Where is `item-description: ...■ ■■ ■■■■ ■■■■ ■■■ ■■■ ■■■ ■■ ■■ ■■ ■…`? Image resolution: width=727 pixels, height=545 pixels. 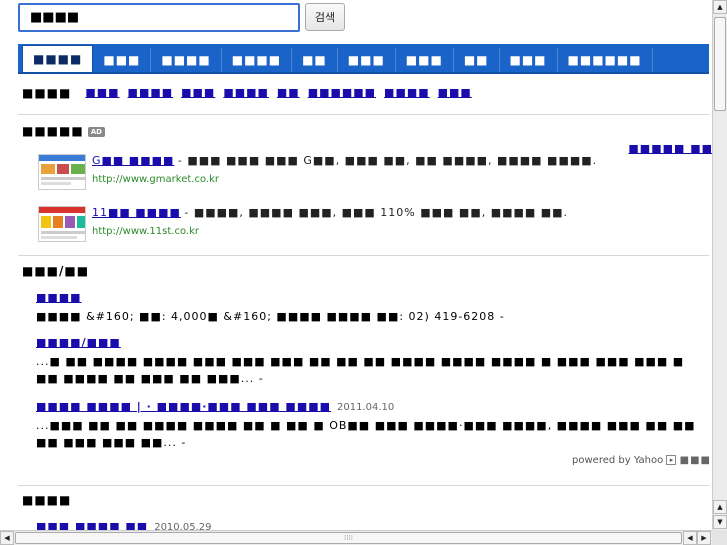
item-description: ...■ ■■ ■■■■ ■■■■ ■■■ ■■■ ■■■ ■■ ■■ ■■ ■… is located at coordinates (360, 370).